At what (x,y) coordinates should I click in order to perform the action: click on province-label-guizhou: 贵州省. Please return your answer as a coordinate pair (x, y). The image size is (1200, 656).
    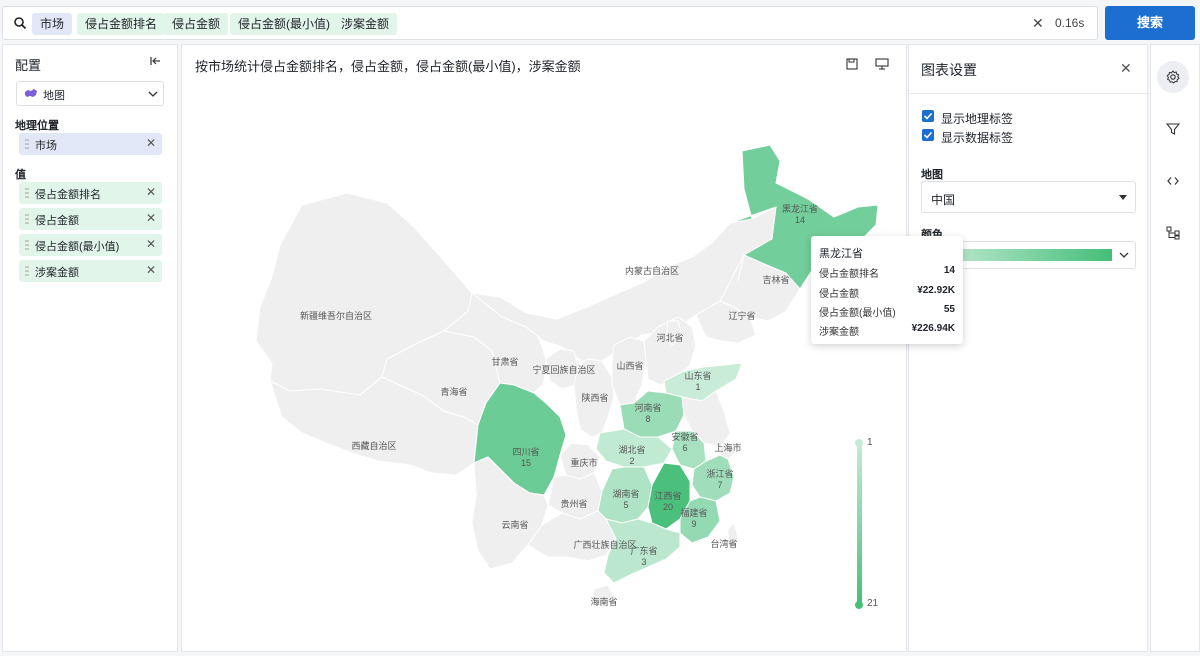
    Looking at the image, I should click on (573, 503).